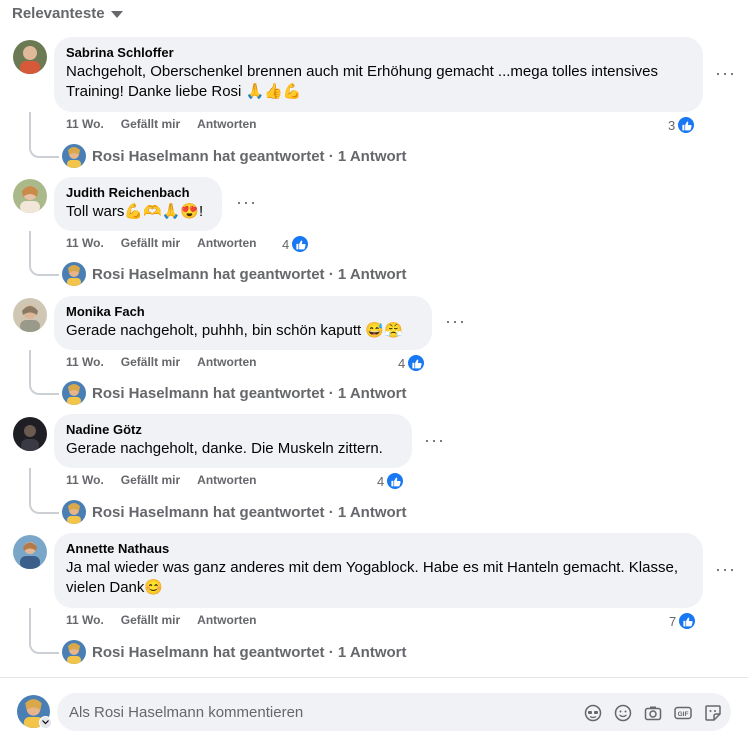 The width and height of the screenshot is (748, 749). What do you see at coordinates (233, 430) in the screenshot?
I see `comment-author: Nadine Götz` at bounding box center [233, 430].